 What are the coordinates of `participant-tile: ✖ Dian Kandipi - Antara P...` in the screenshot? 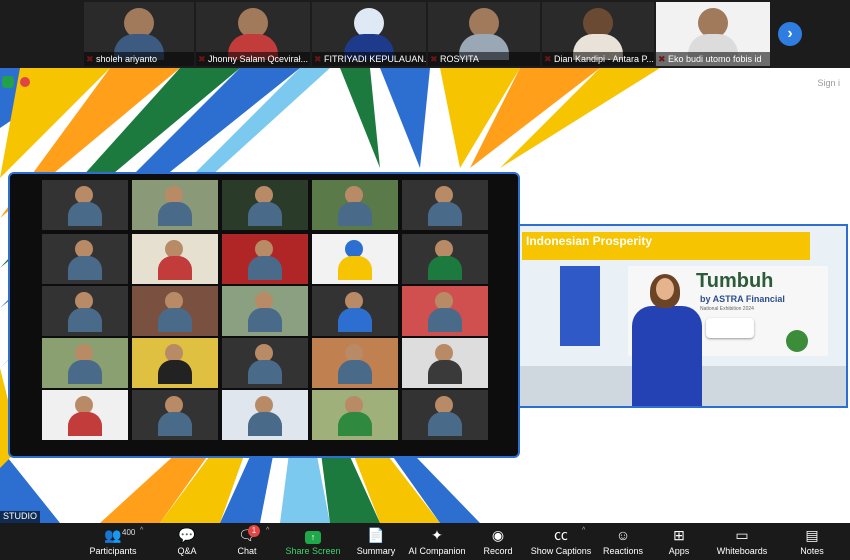 It's located at (598, 34).